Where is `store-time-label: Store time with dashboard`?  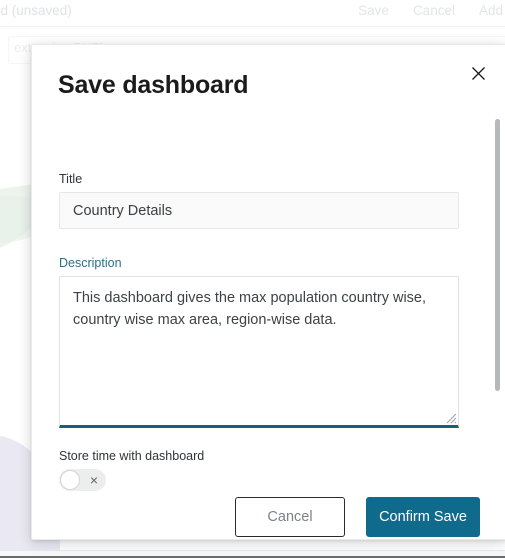
store-time-label: Store time with dashboard is located at coordinates (132, 456).